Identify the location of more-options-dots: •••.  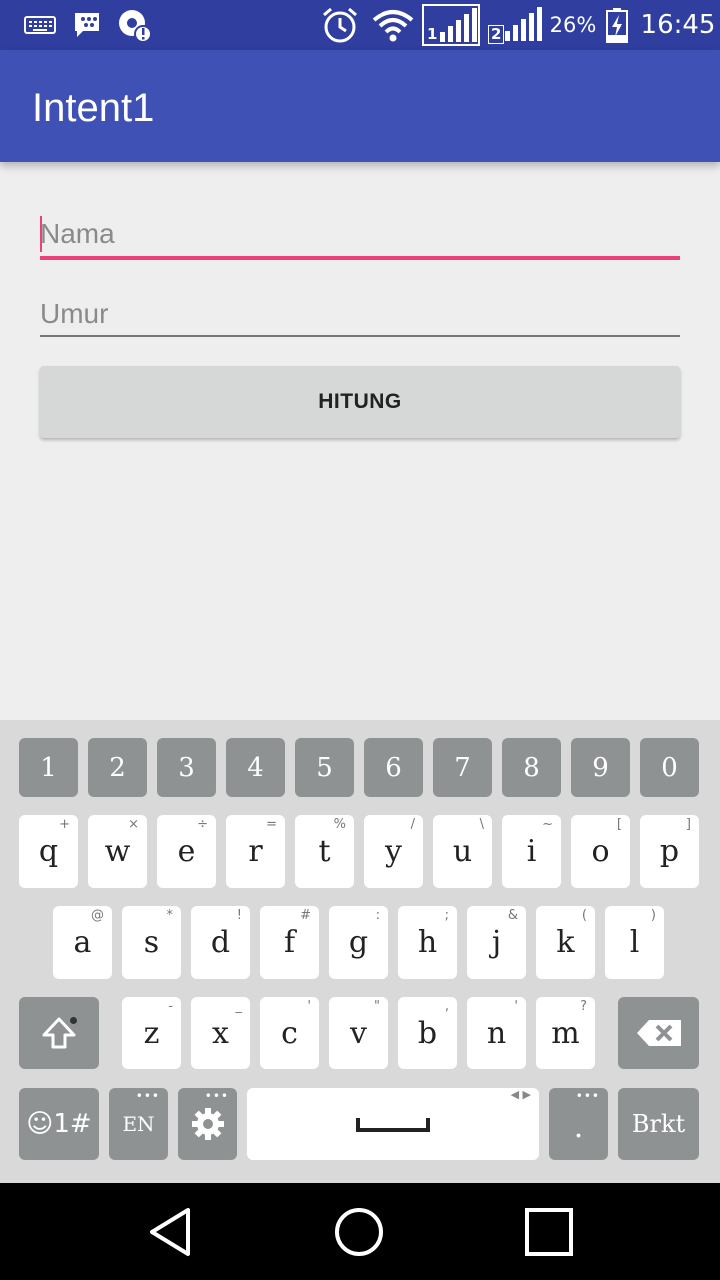
(216, 1096).